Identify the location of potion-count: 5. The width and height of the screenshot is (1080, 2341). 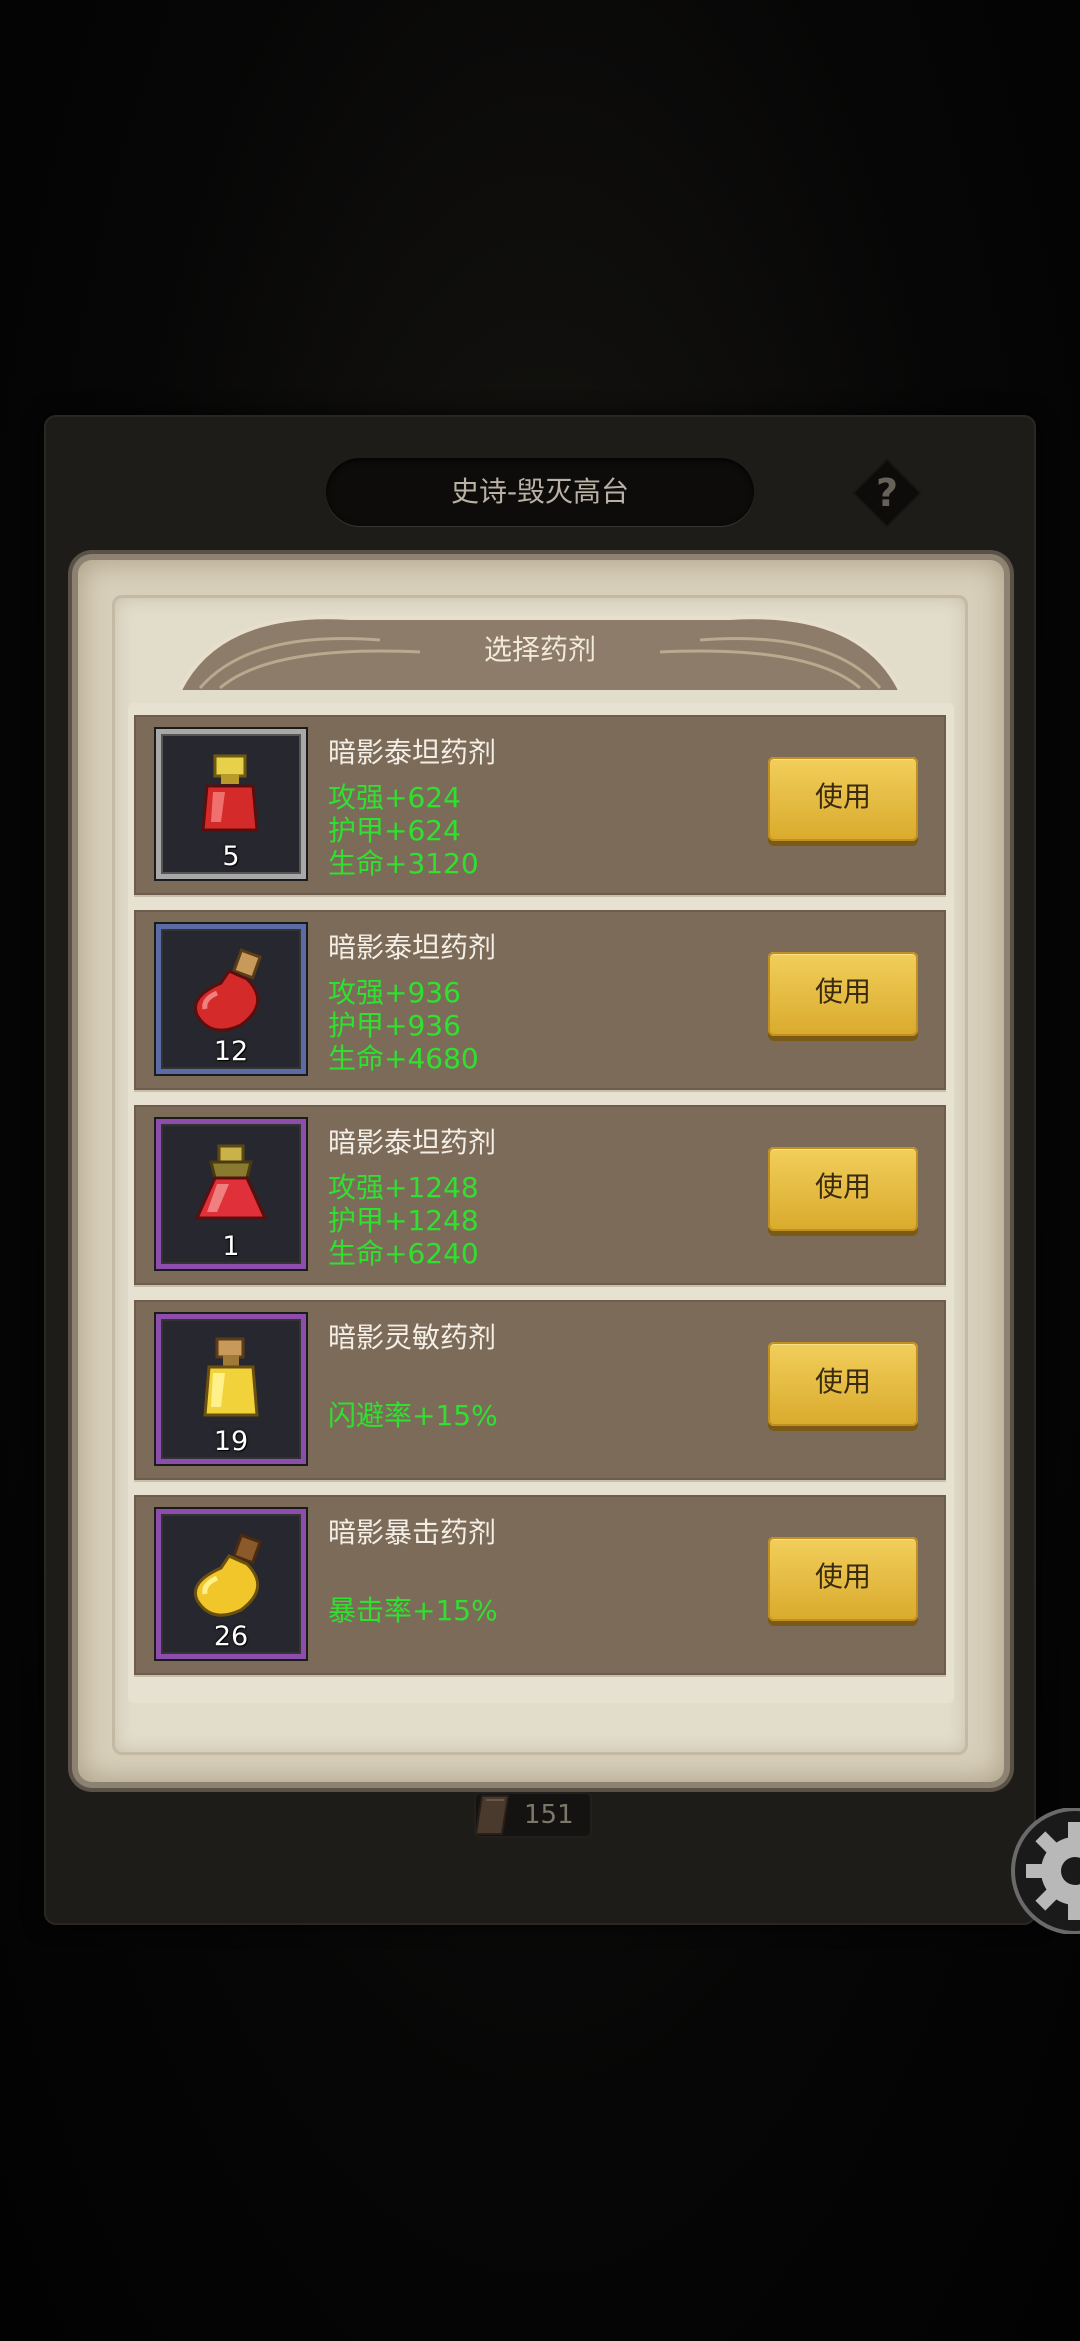
(231, 856).